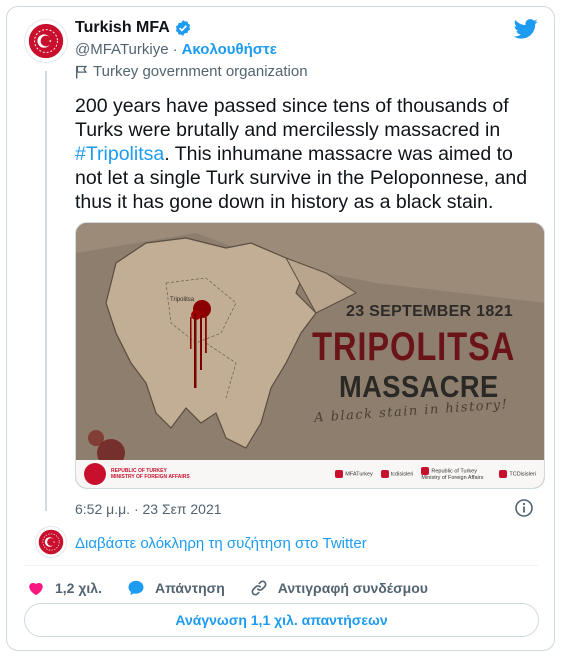 Image resolution: width=561 pixels, height=657 pixels. I want to click on account-name-row: Turkish MFA, so click(133, 28).